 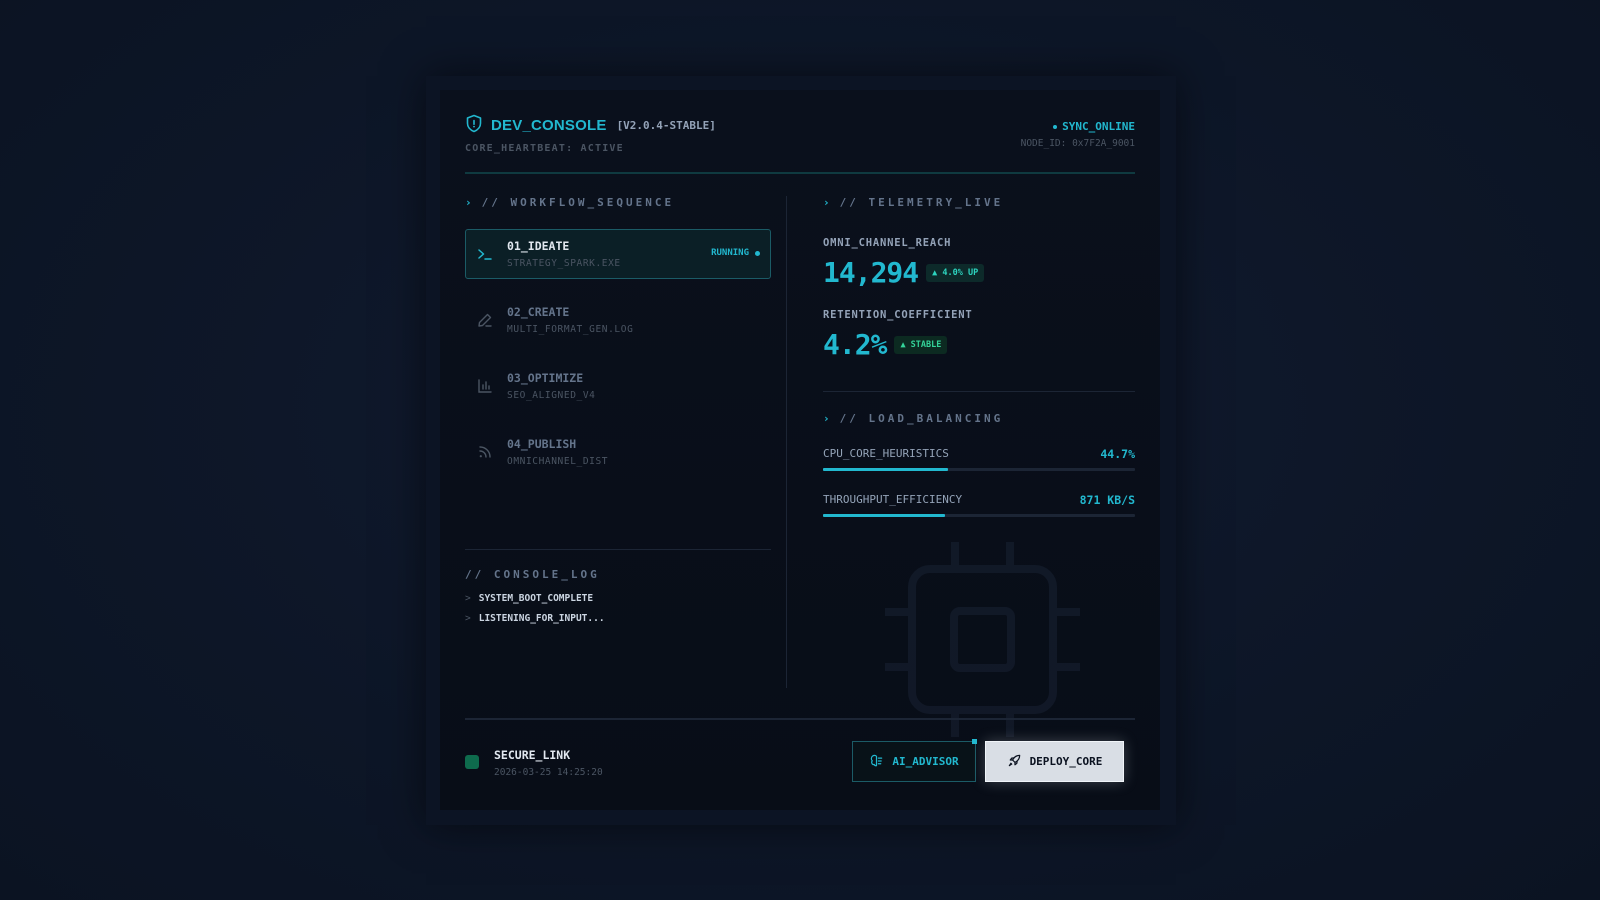 What do you see at coordinates (1014, 762) in the screenshot?
I see `rocket-icon` at bounding box center [1014, 762].